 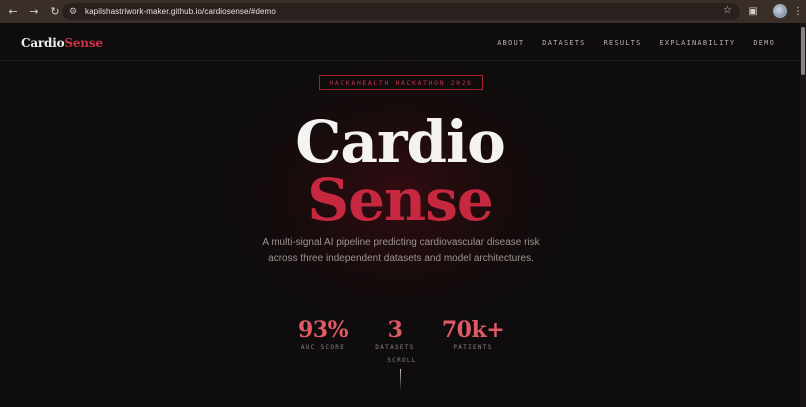 I want to click on scrollbar-thumb, so click(x=803, y=51).